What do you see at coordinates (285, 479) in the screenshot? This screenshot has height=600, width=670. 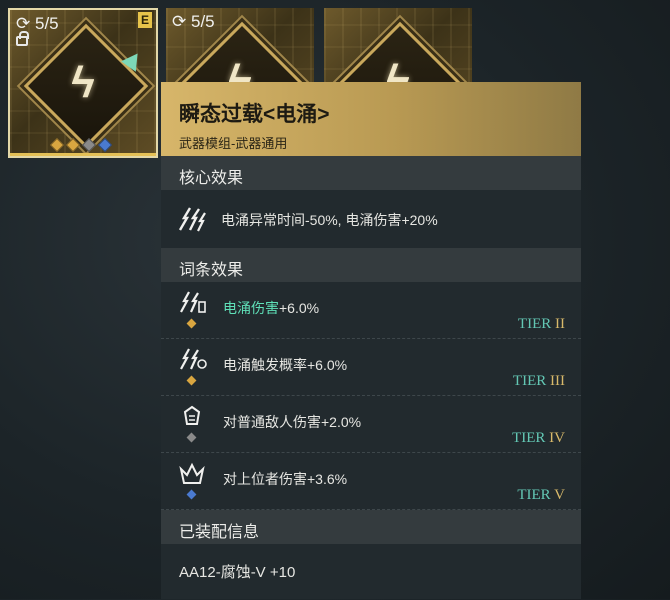 I see `affix-text: 对上位者伤害+3.6%` at bounding box center [285, 479].